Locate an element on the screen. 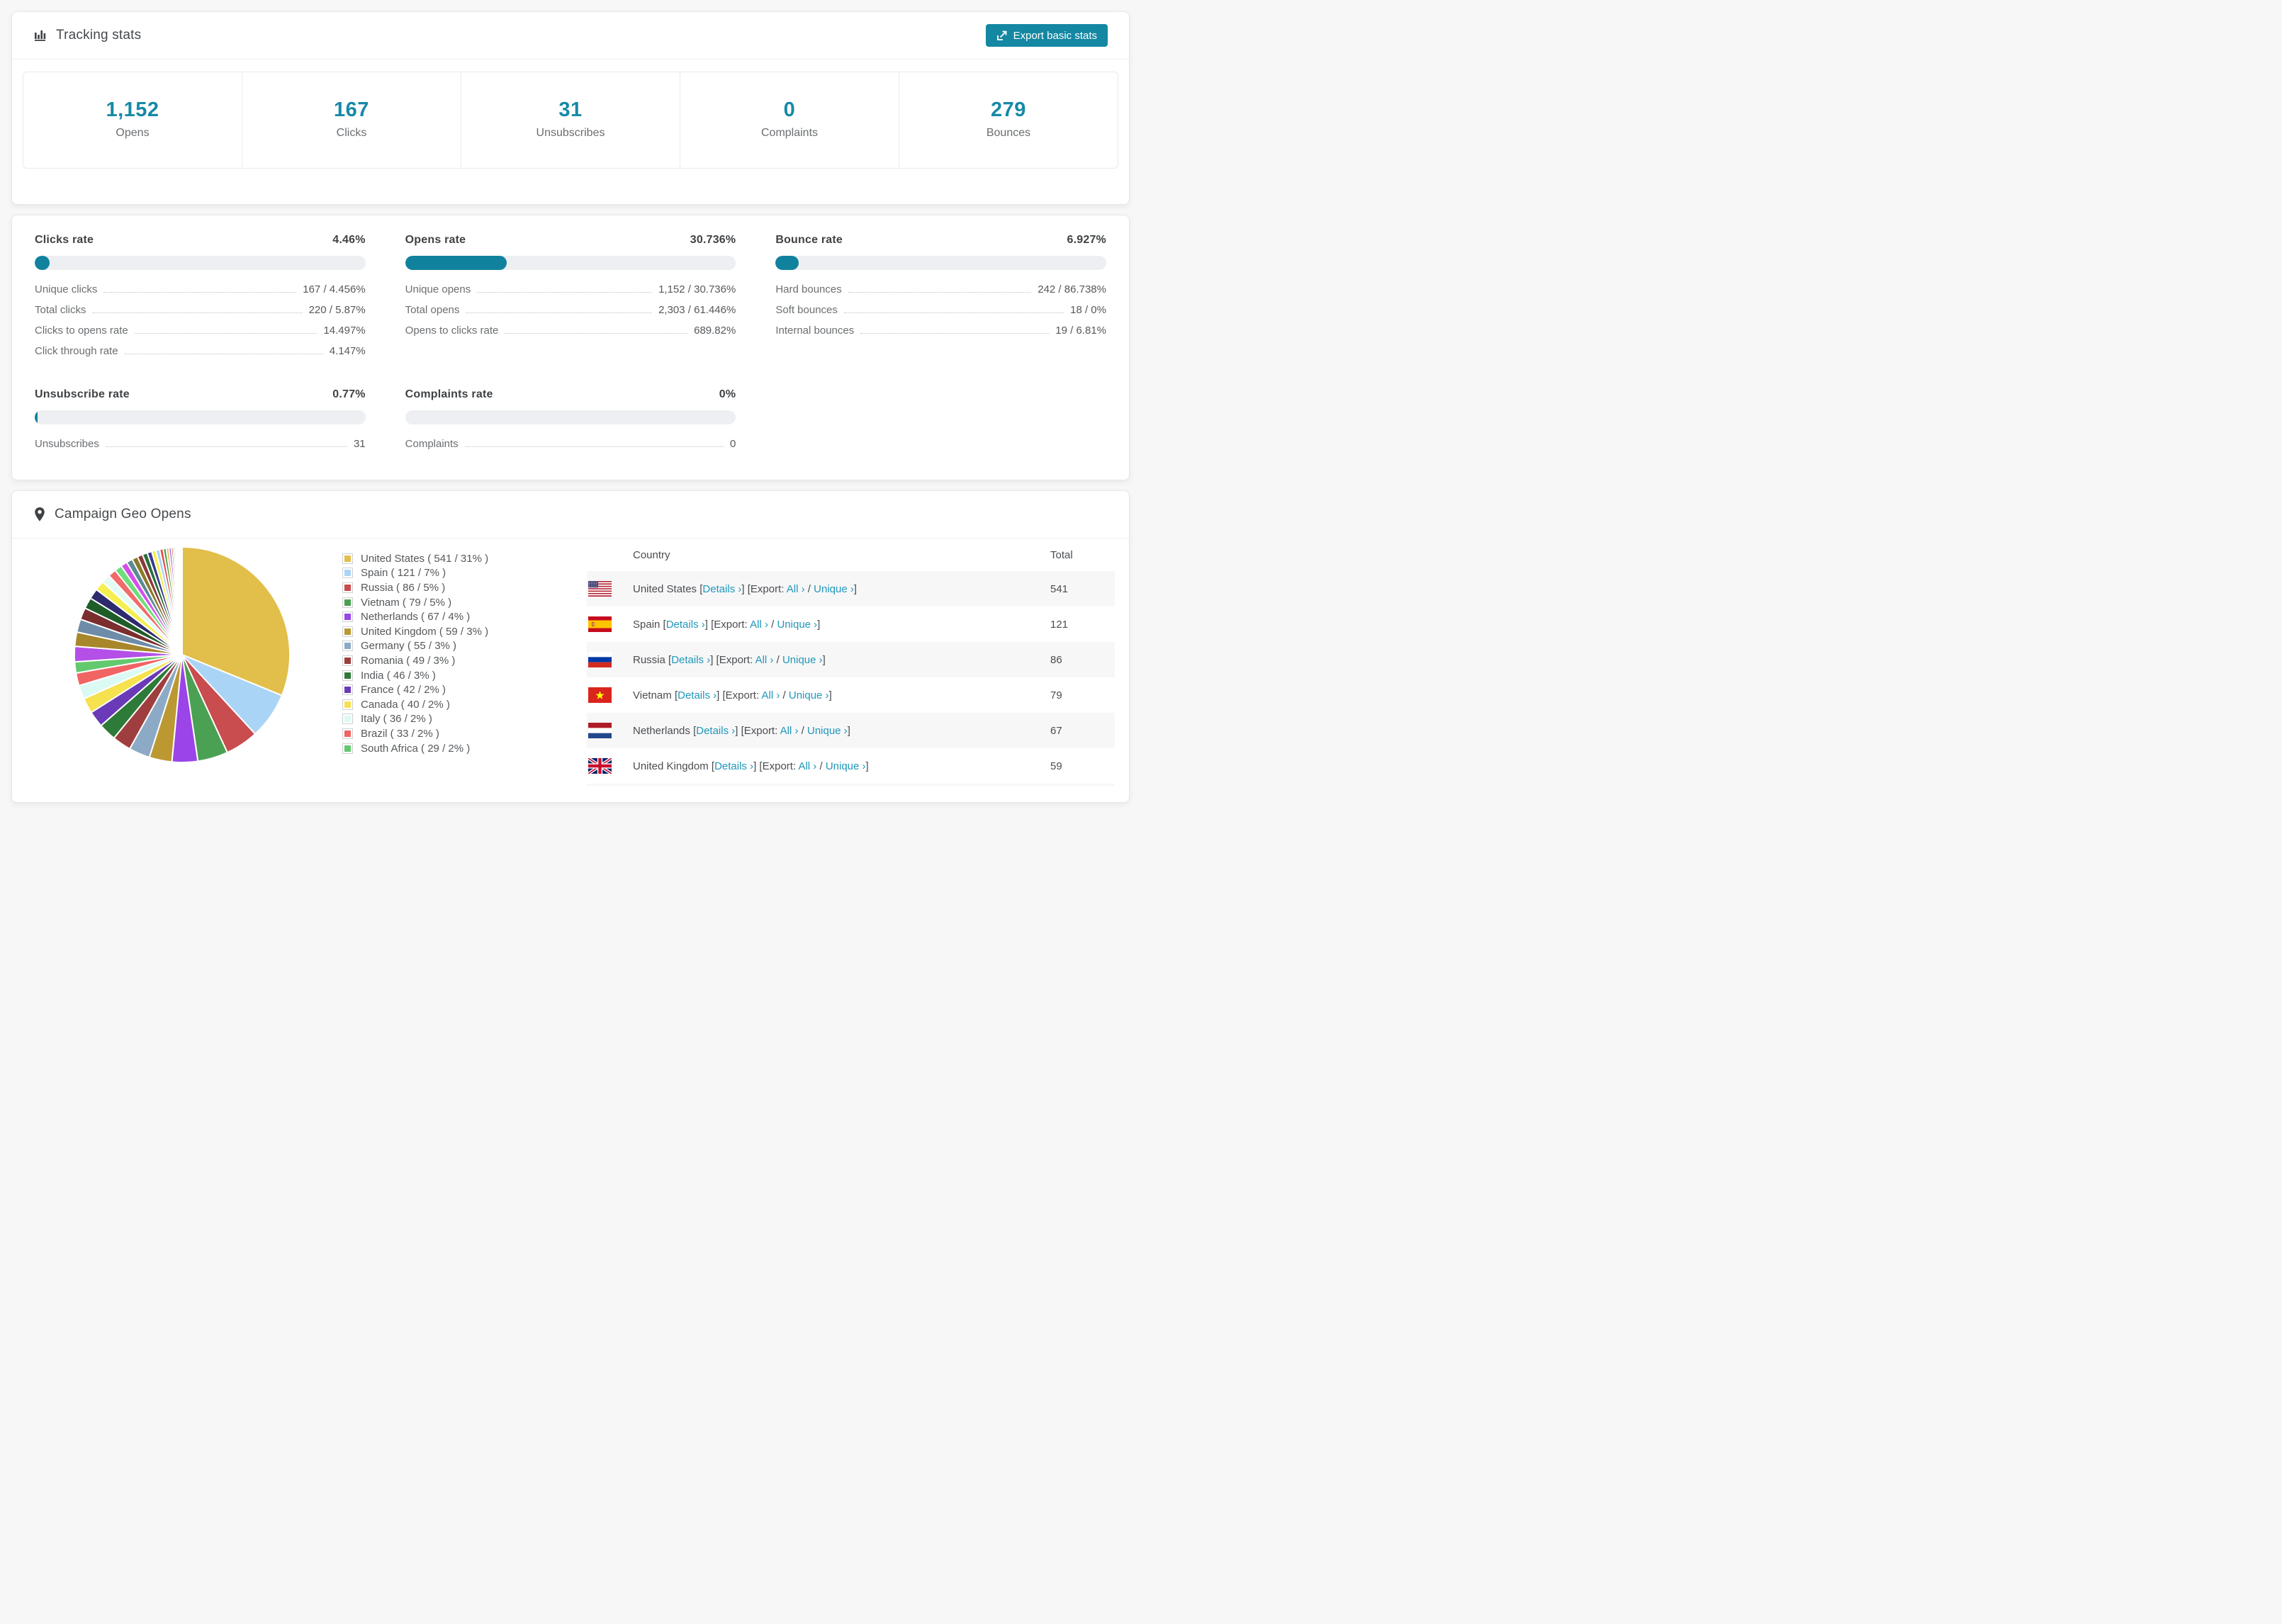 This screenshot has width=2282, height=1624. legend-item: United Kingdom ( 59 / 3% ) is located at coordinates (449, 631).